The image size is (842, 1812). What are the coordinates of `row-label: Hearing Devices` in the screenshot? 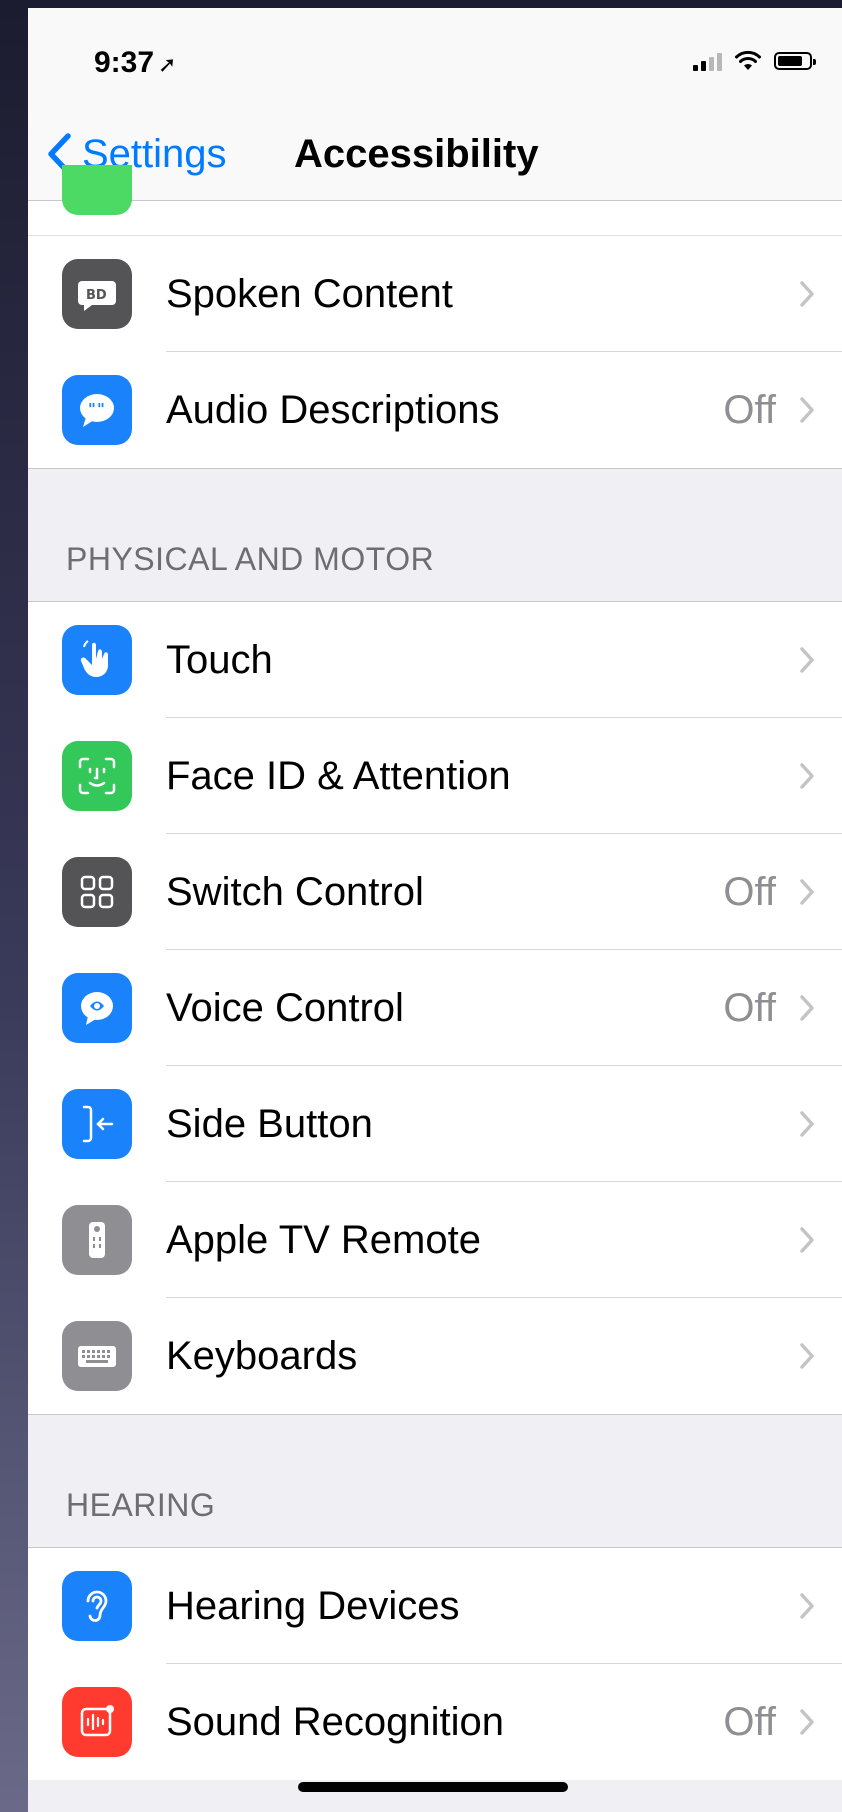 It's located at (313, 1605).